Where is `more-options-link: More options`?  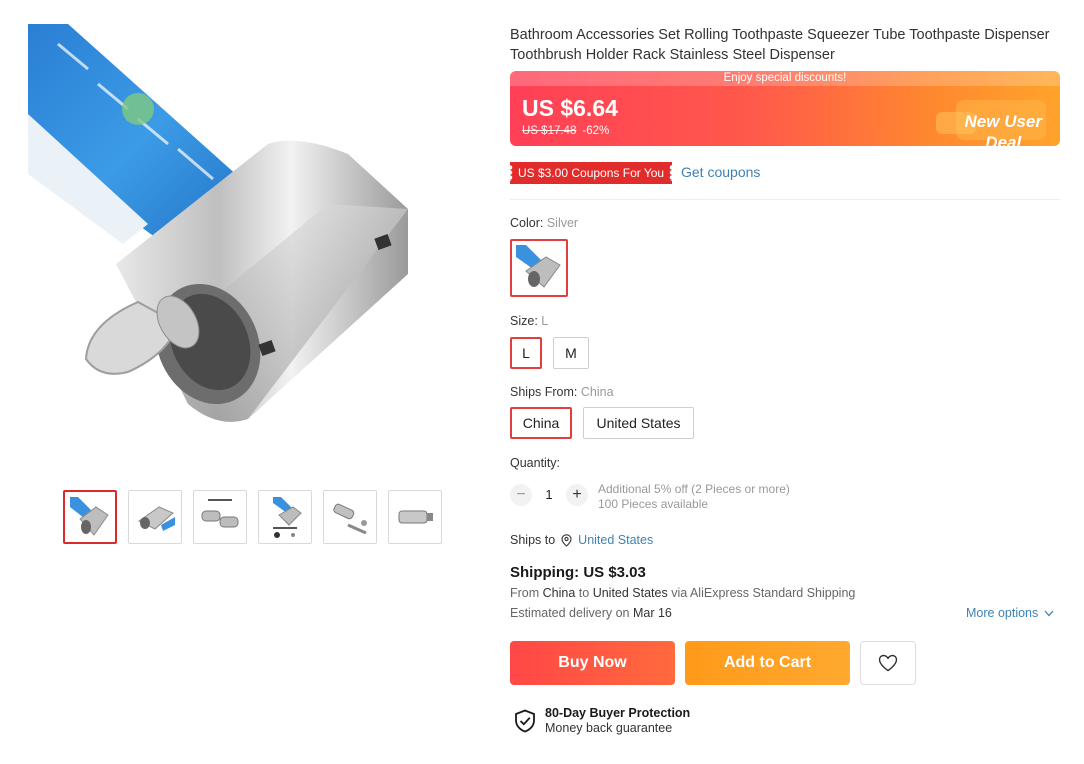 more-options-link: More options is located at coordinates (1010, 613).